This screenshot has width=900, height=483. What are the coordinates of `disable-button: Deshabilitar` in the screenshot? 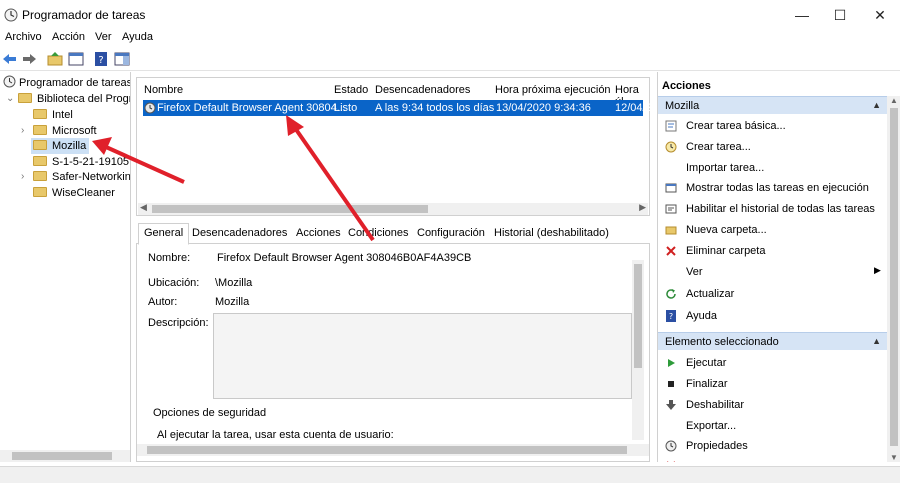 It's located at (772, 405).